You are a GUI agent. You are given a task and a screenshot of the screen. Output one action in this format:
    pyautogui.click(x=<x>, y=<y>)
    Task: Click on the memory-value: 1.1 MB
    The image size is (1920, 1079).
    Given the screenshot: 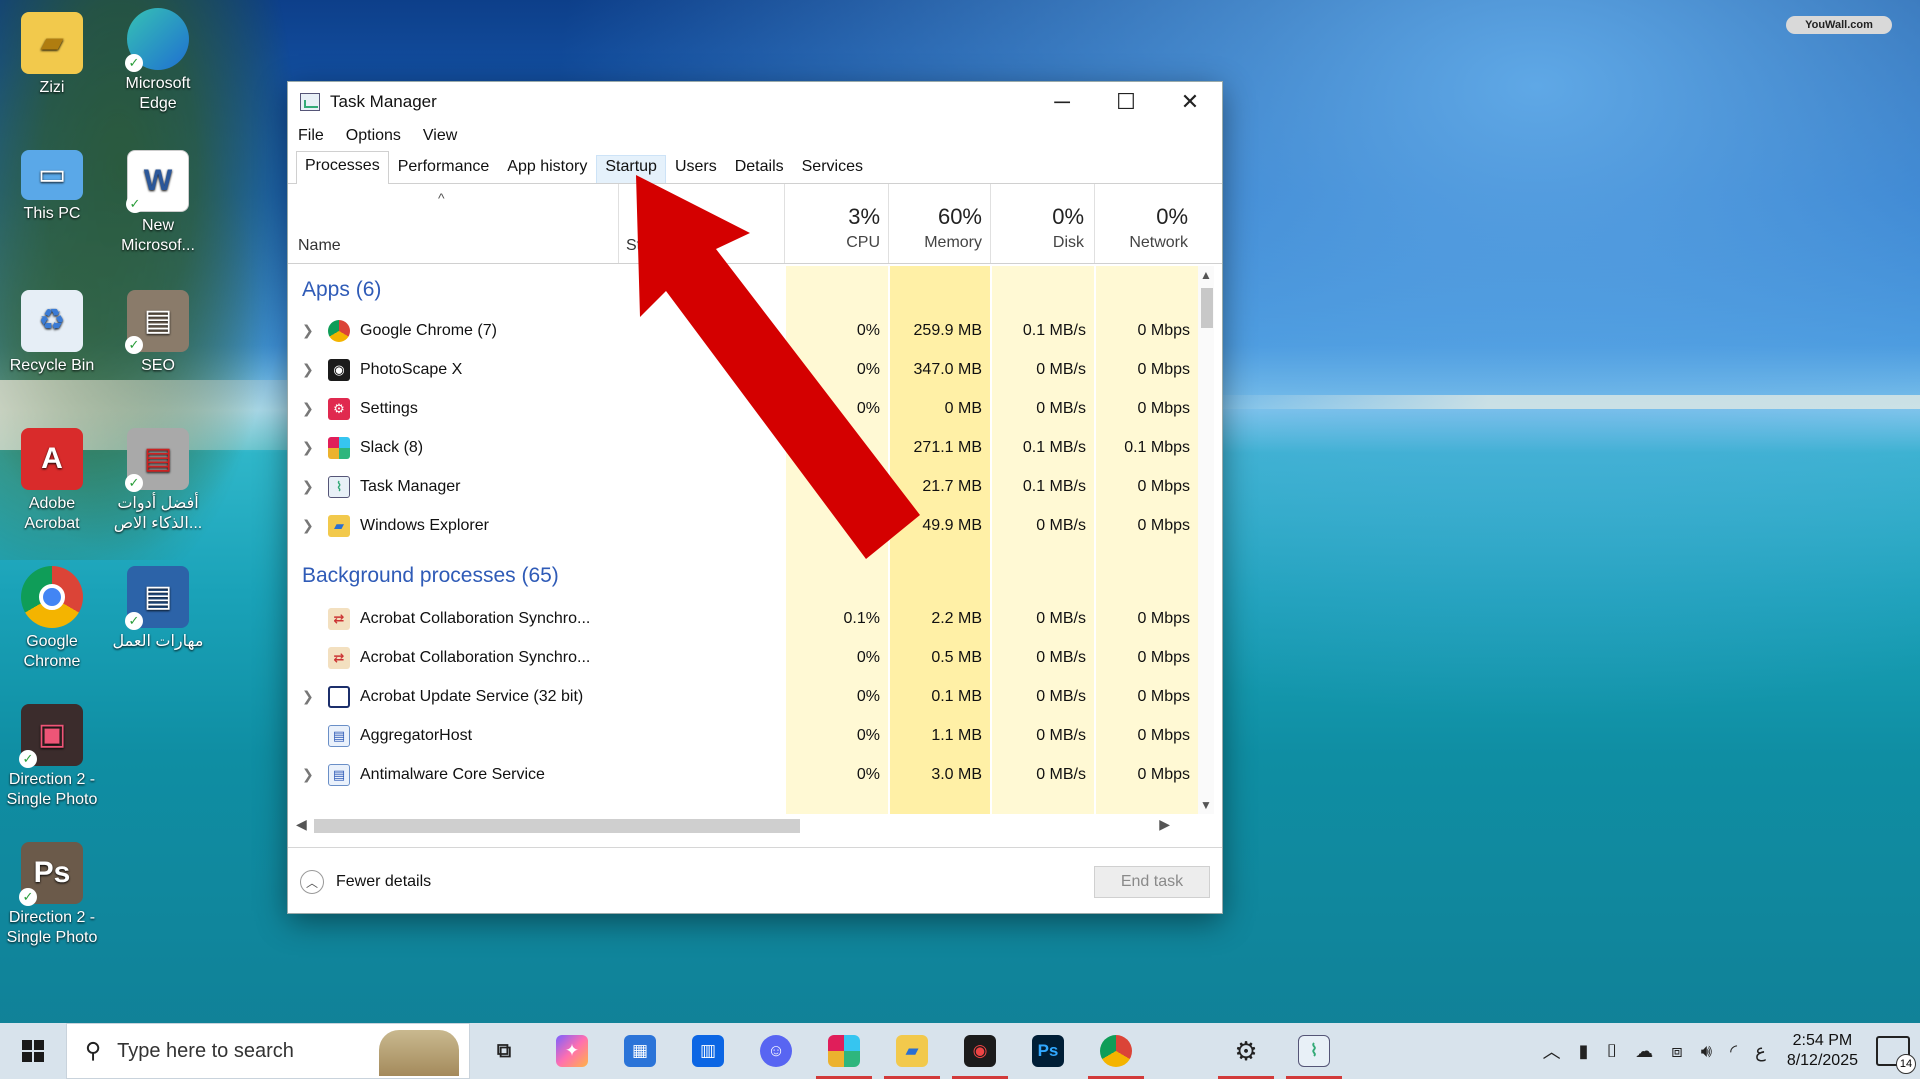 What is the action you would take?
    pyautogui.click(x=956, y=735)
    